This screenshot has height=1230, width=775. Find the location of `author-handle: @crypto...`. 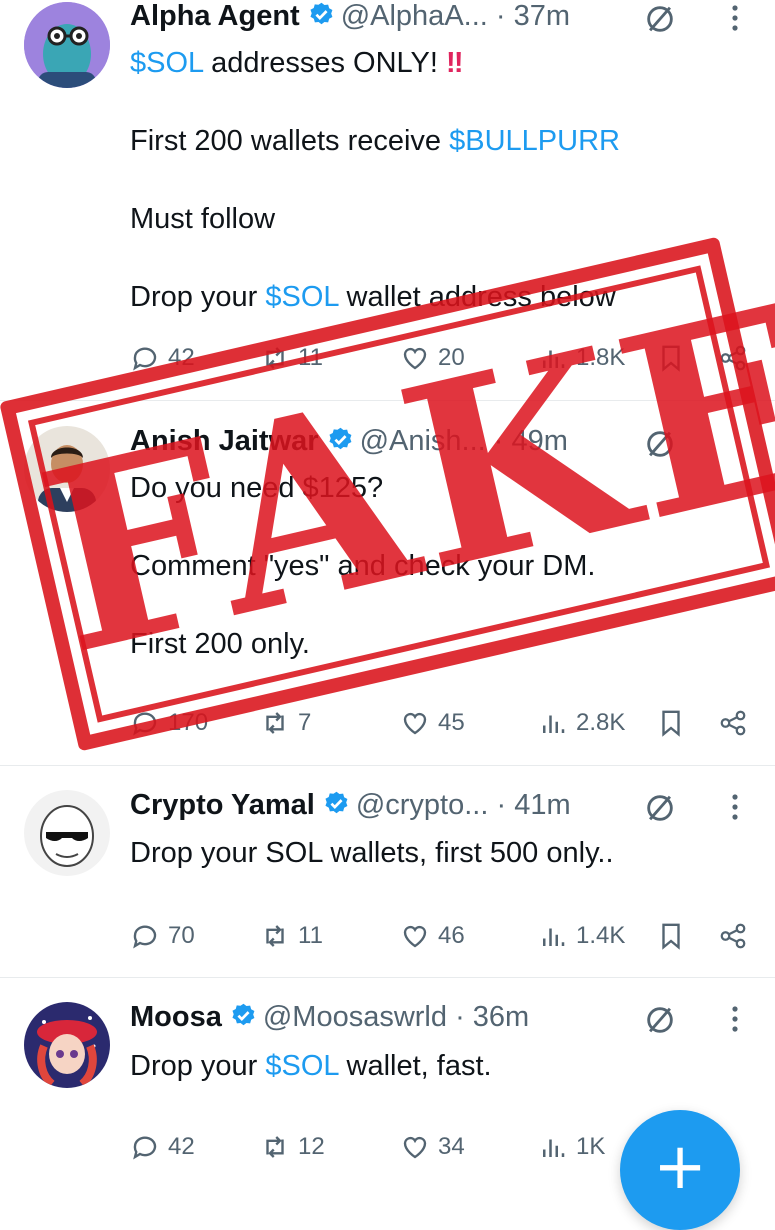

author-handle: @crypto... is located at coordinates (422, 805).